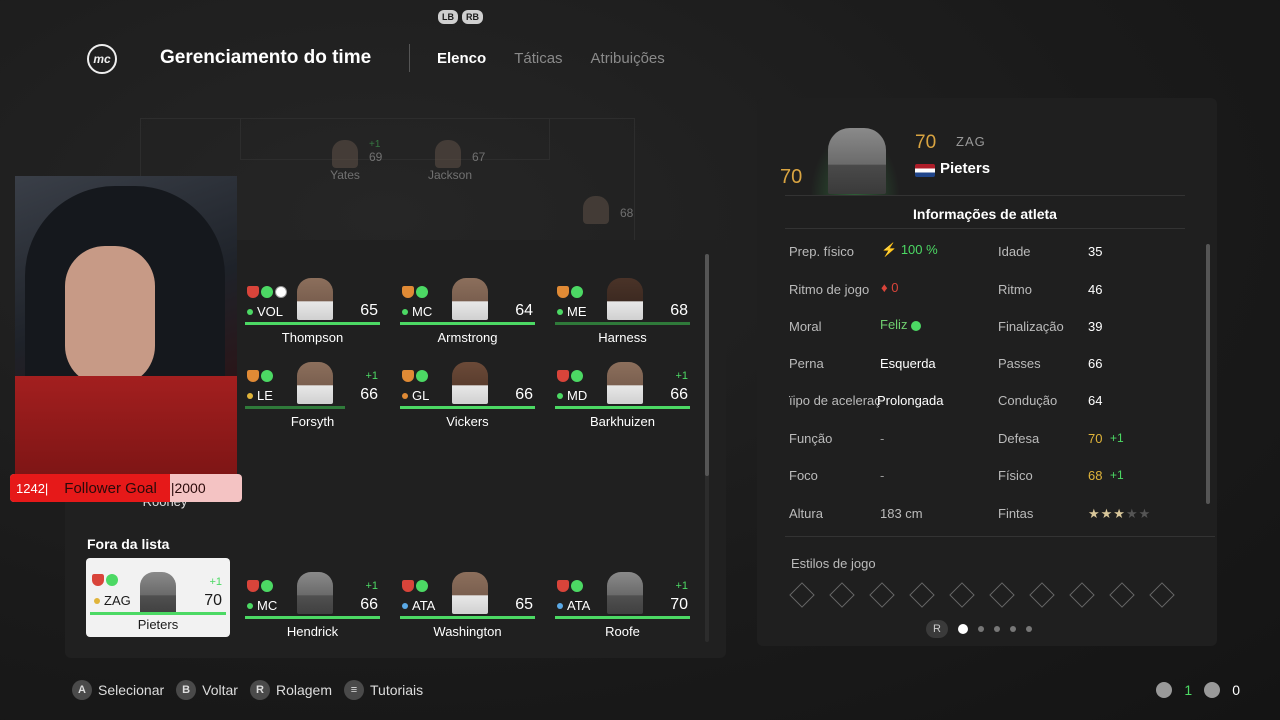 The width and height of the screenshot is (1280, 720). I want to click on attr-value-text: Feliz, so click(894, 324).